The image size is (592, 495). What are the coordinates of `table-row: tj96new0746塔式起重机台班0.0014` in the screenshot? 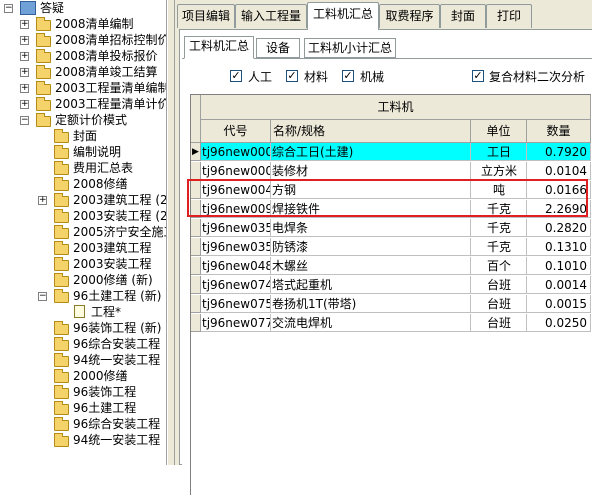 It's located at (391, 285).